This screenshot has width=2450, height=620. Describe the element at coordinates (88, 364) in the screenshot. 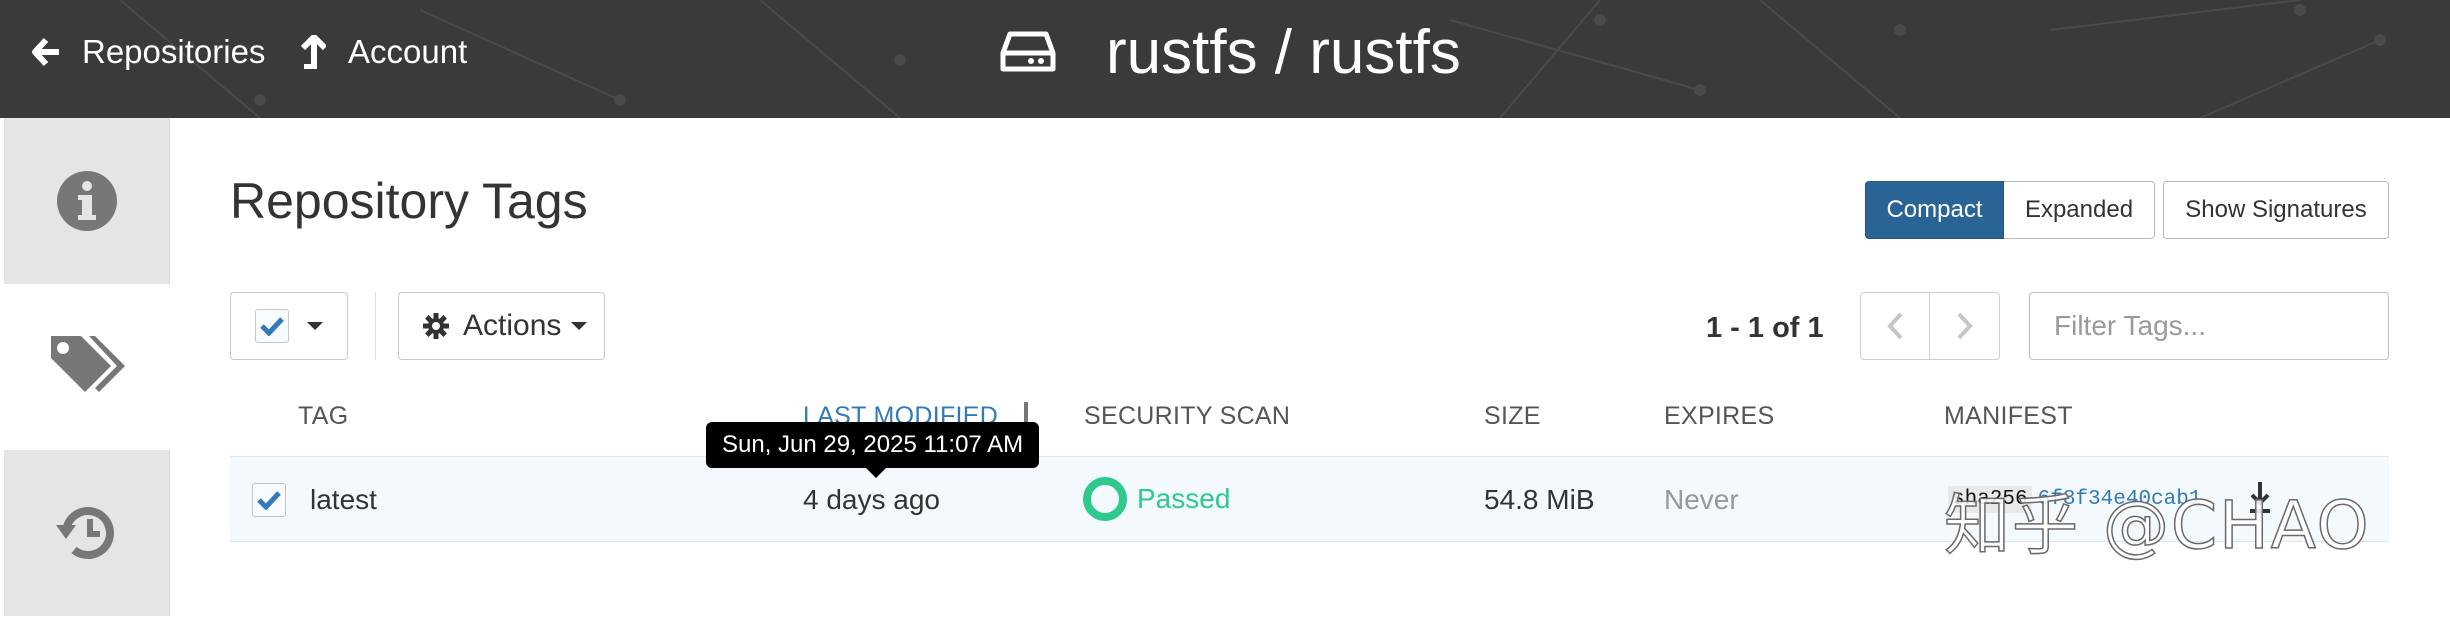

I see `tags-icon` at that location.